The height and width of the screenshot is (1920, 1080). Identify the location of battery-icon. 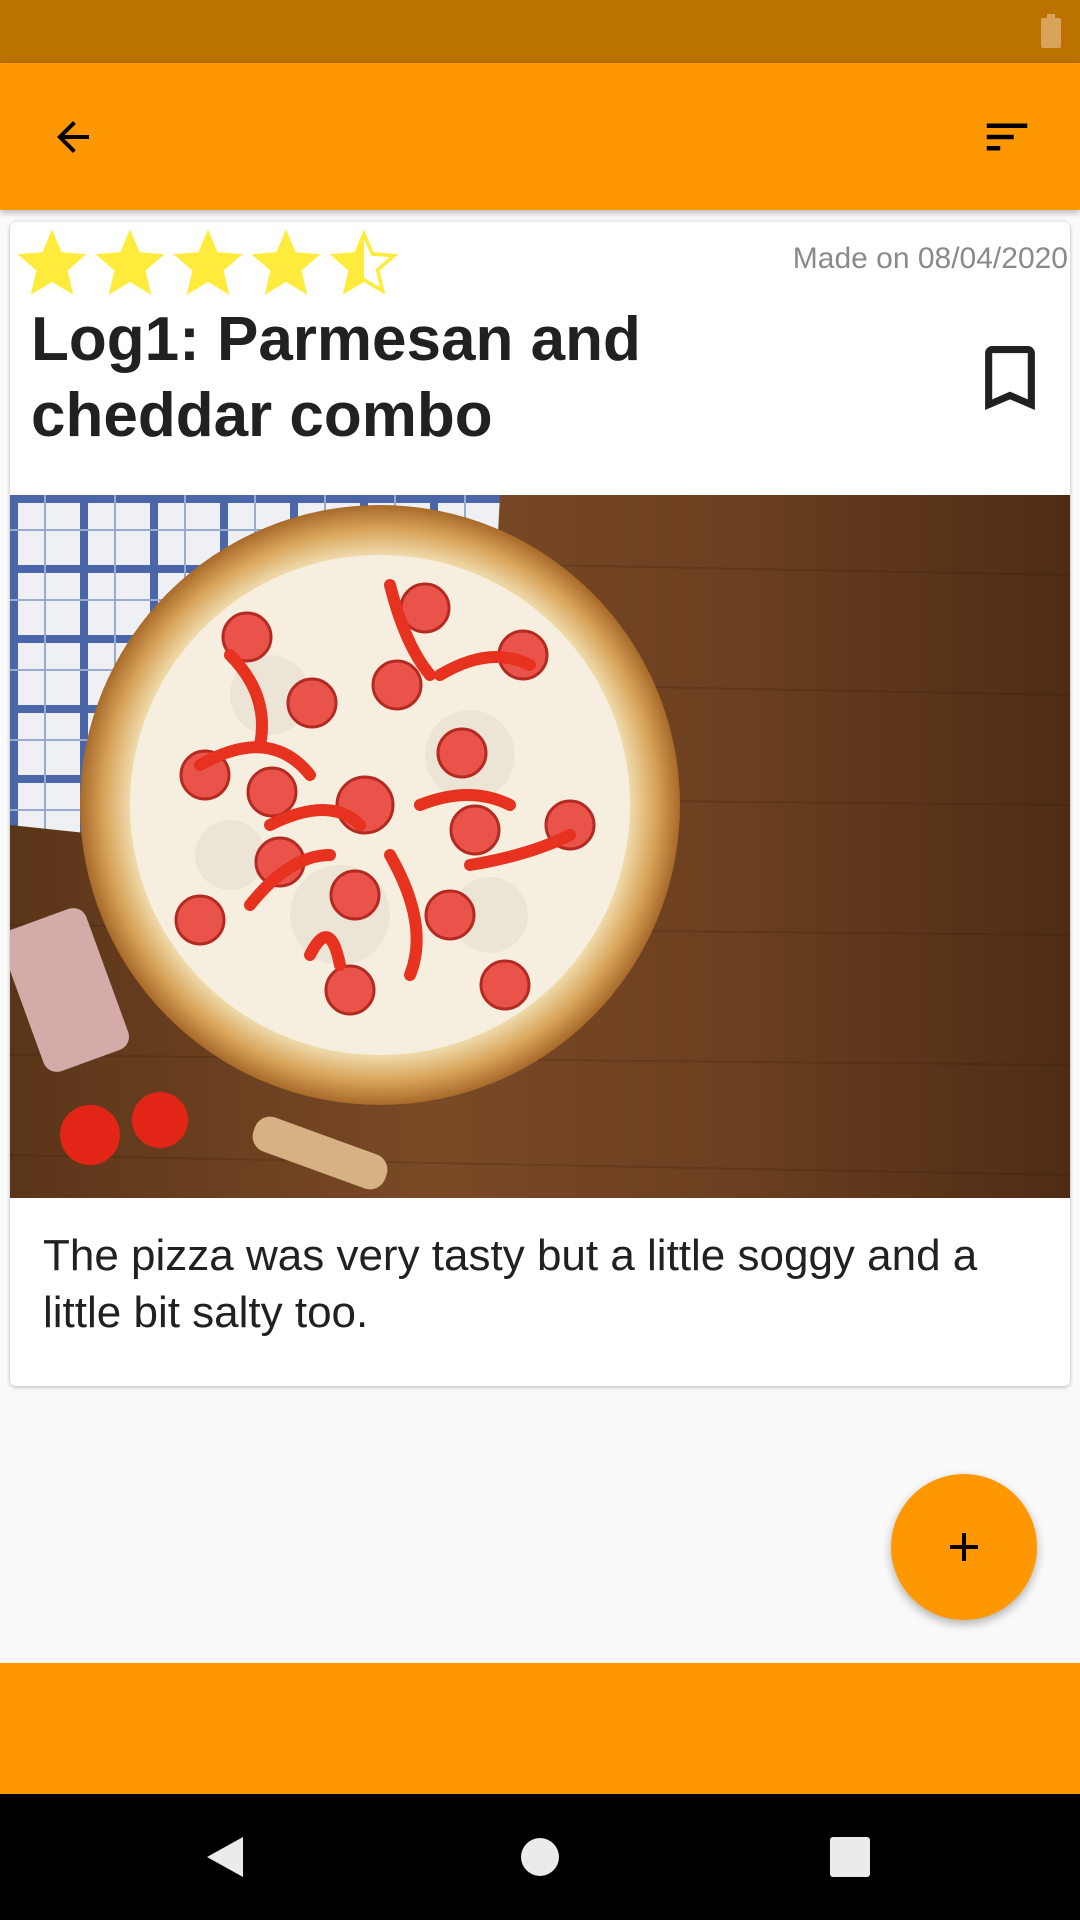
(1051, 31).